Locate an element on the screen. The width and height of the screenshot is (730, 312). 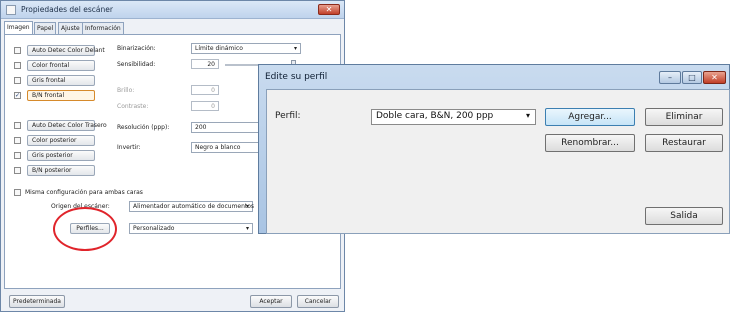
sensitivity-input: 20 is located at coordinates (205, 64).